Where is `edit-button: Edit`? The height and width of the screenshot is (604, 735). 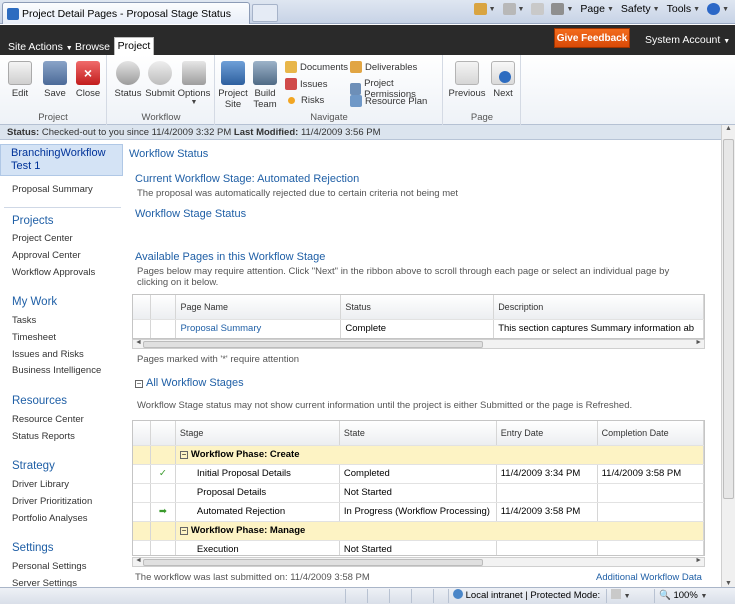 edit-button: Edit is located at coordinates (20, 79).